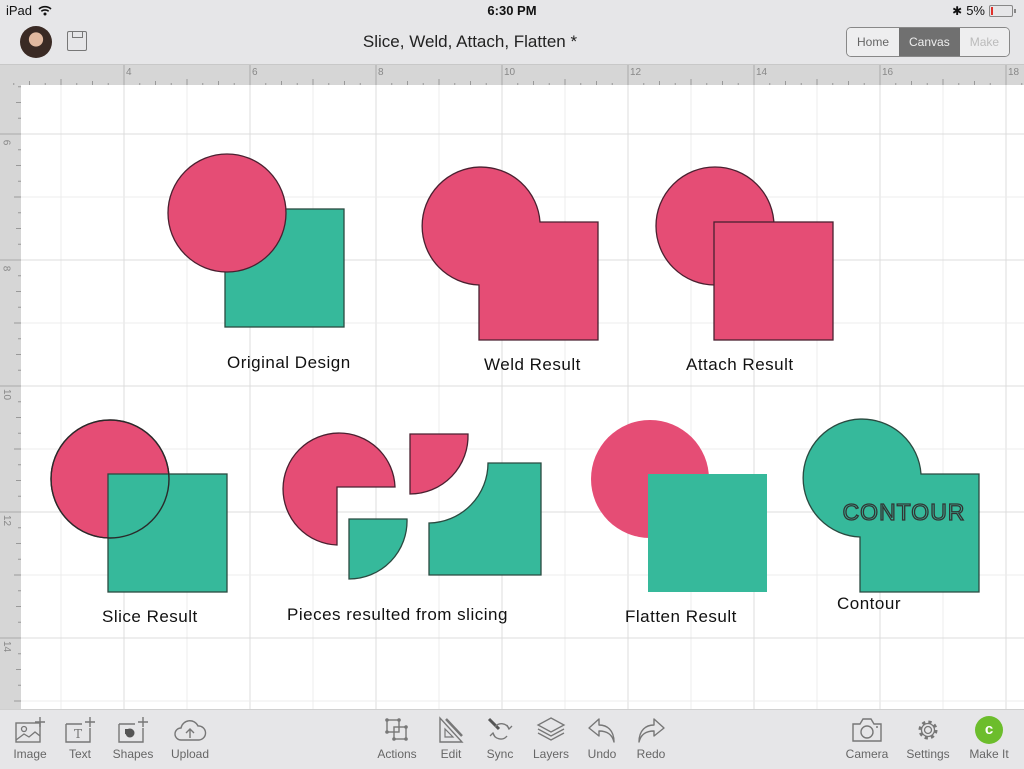 The image size is (1024, 769). Describe the element at coordinates (190, 754) in the screenshot. I see `upload-button-label: Upload` at that location.